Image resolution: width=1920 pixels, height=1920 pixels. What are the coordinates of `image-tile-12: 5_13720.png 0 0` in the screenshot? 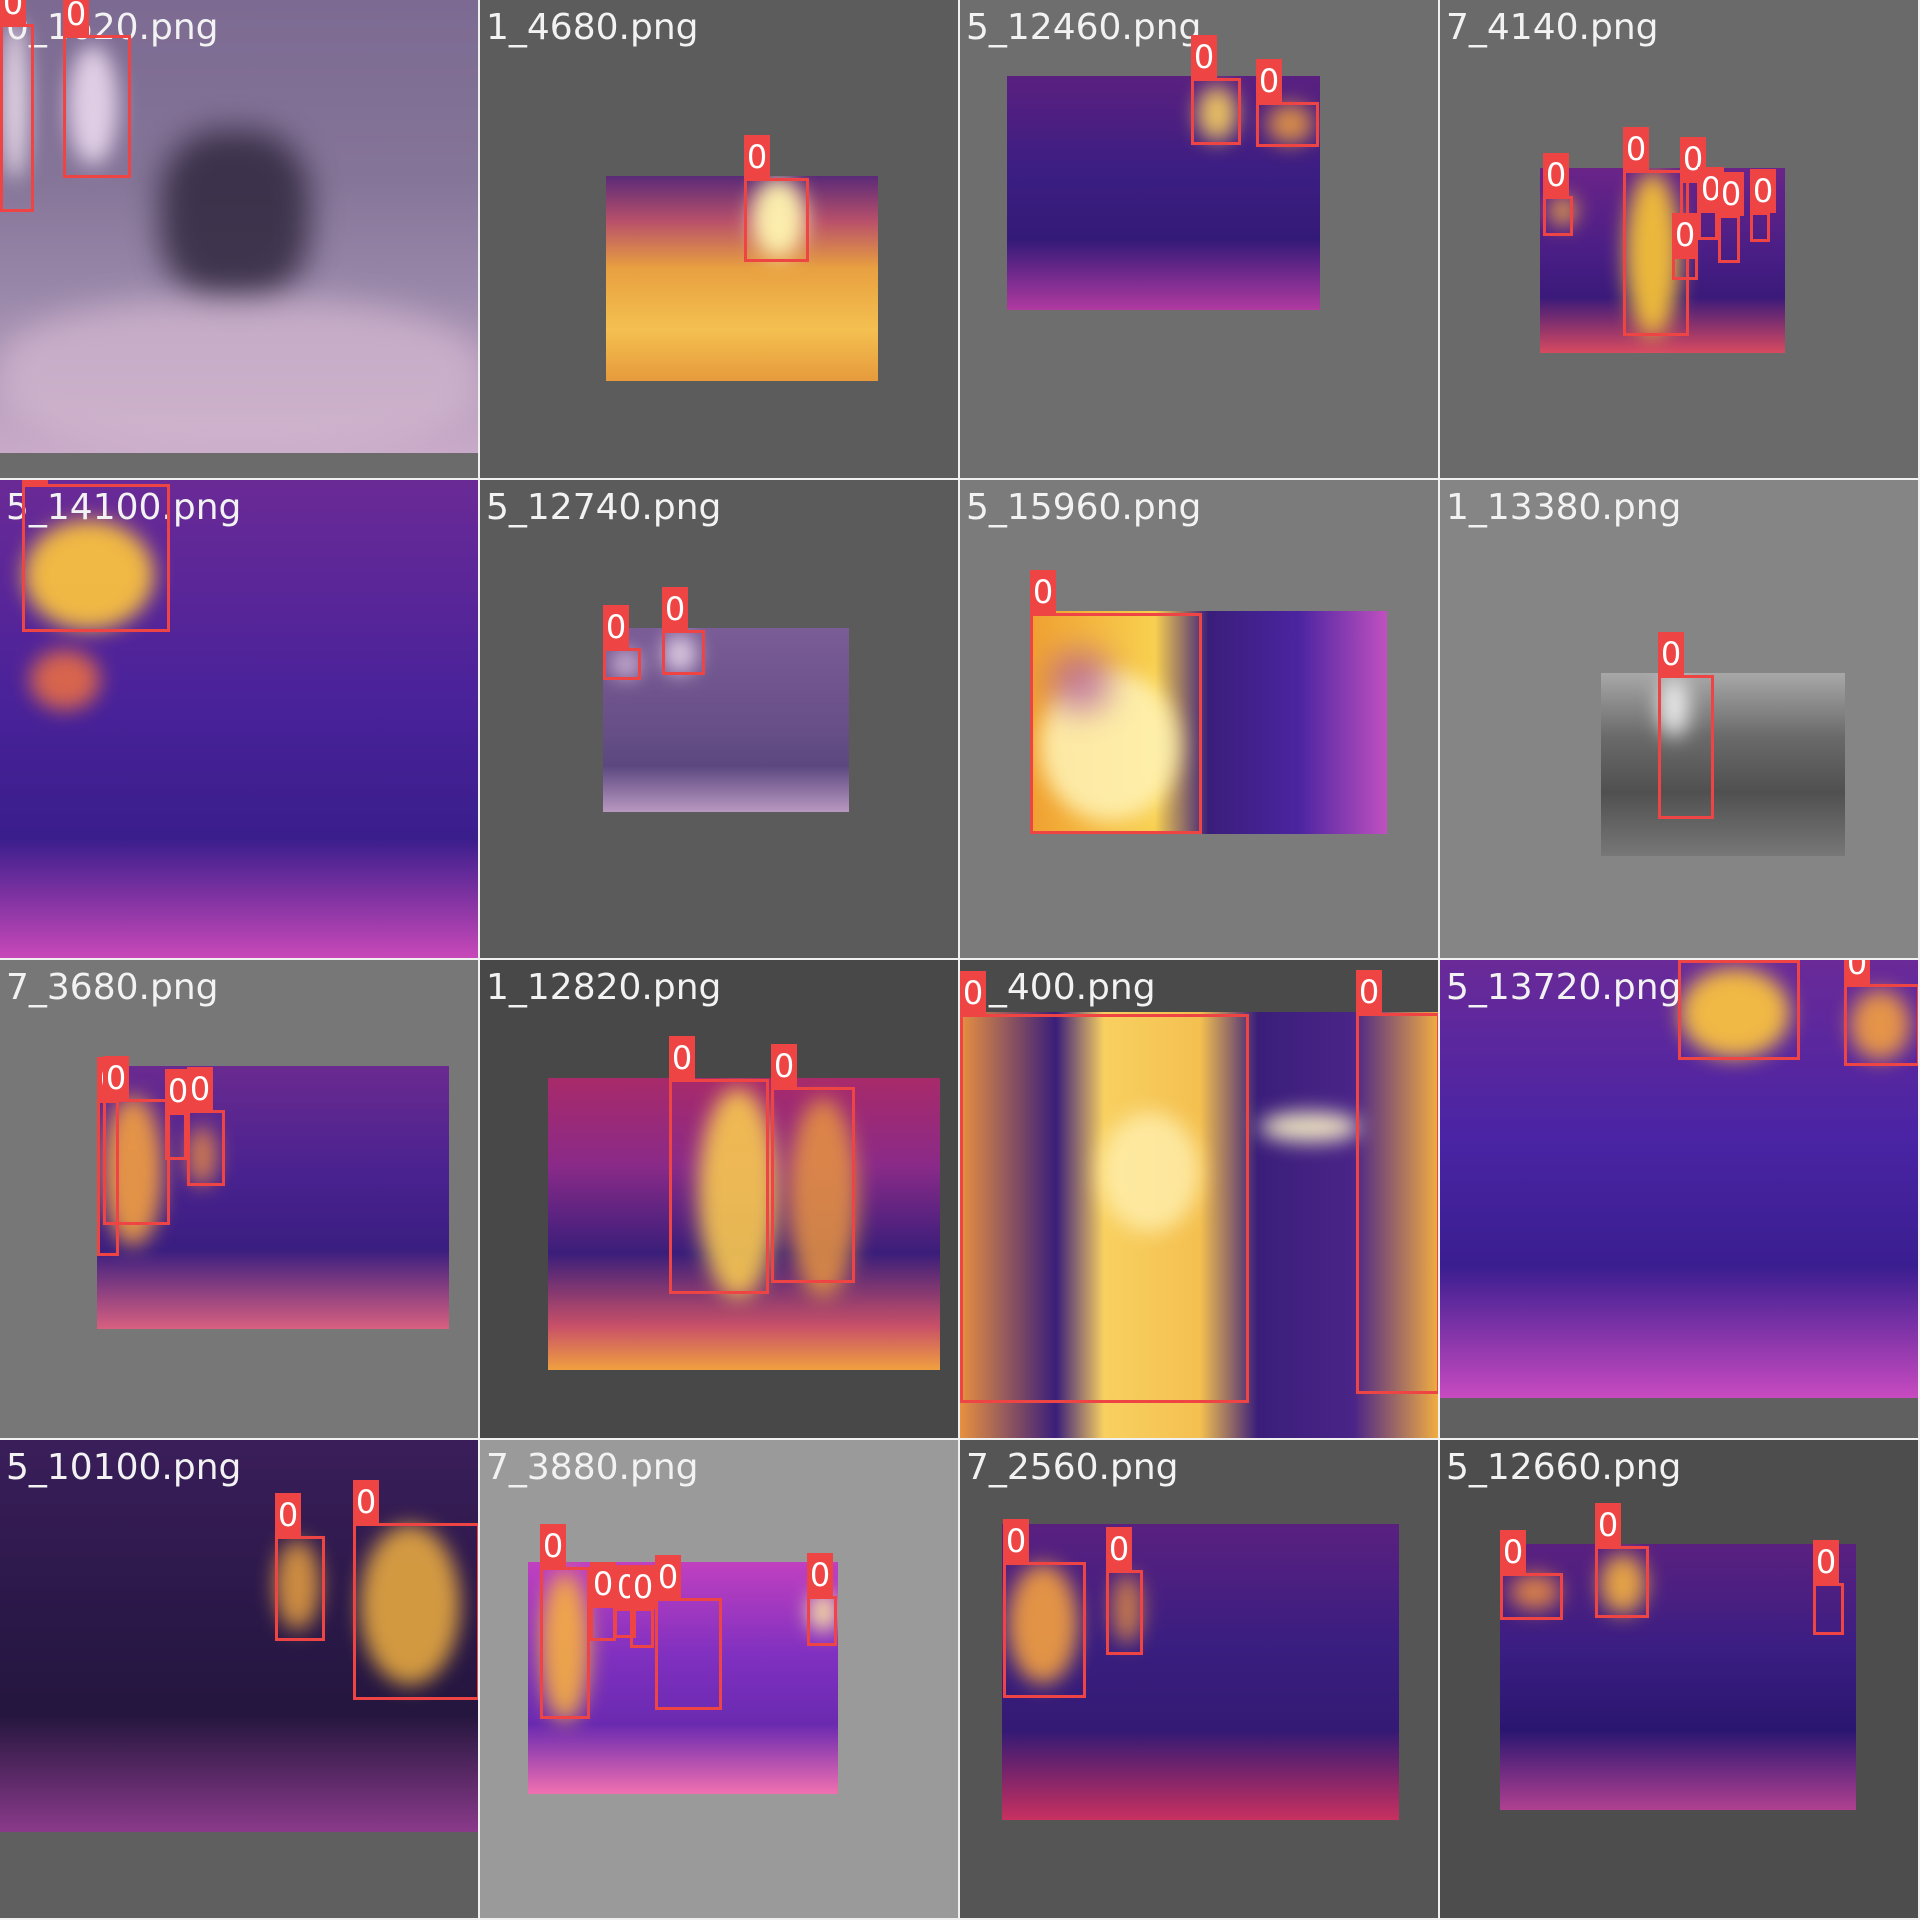 It's located at (1680, 1200).